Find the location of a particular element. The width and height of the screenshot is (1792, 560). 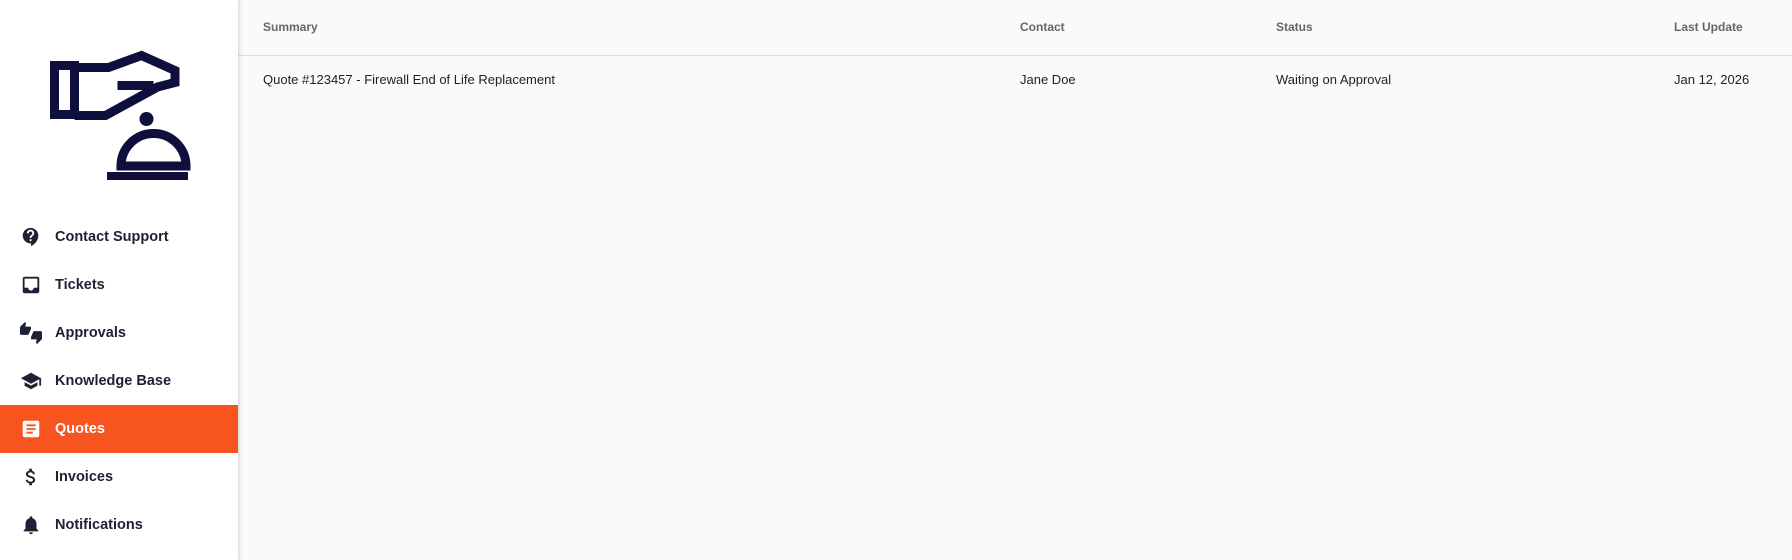

logo is located at coordinates (120, 117).